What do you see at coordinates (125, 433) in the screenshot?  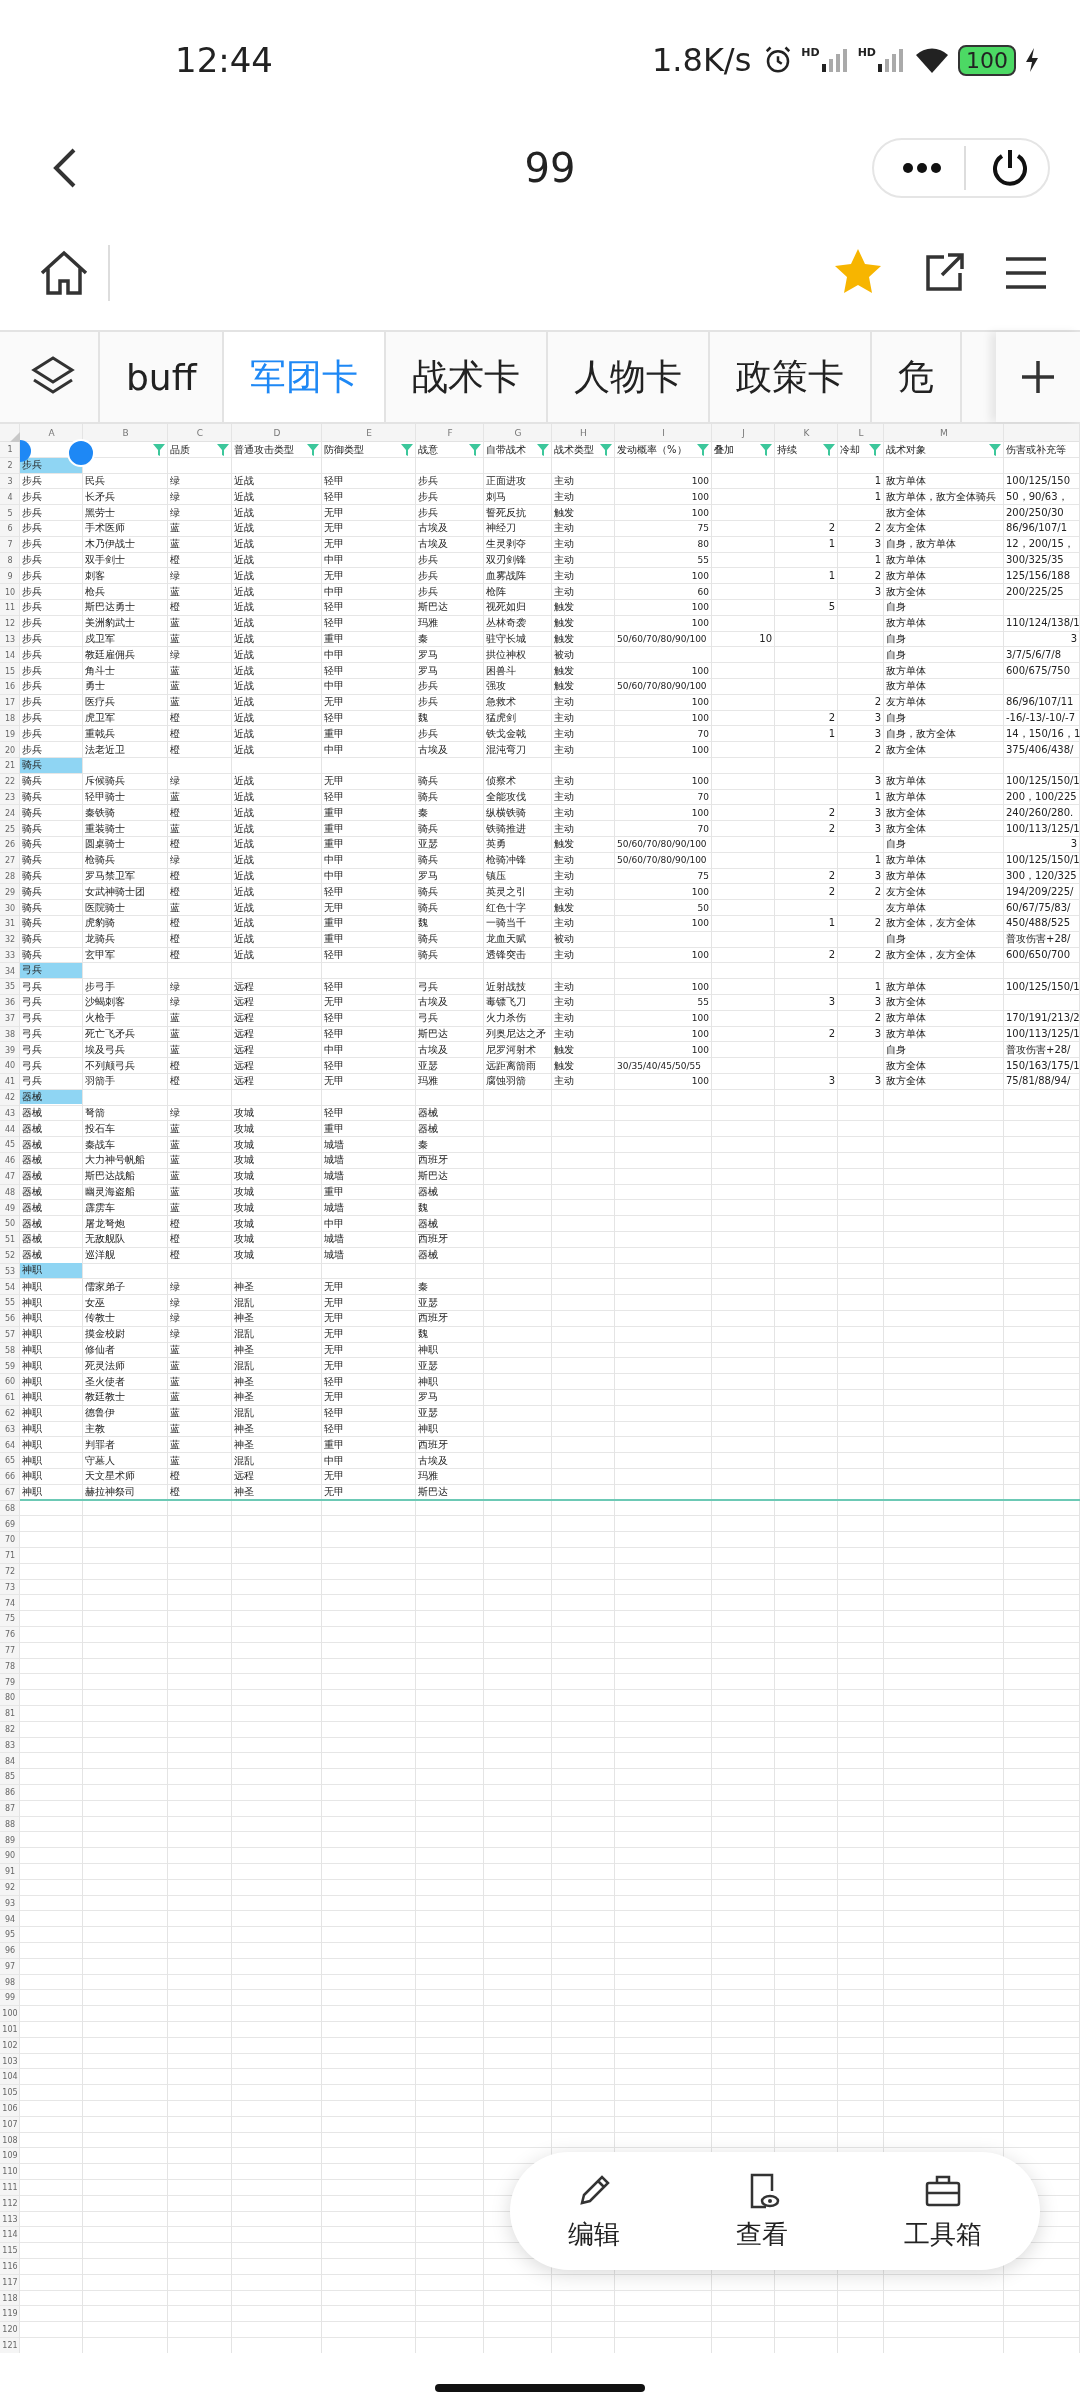 I see `column-letter: B` at bounding box center [125, 433].